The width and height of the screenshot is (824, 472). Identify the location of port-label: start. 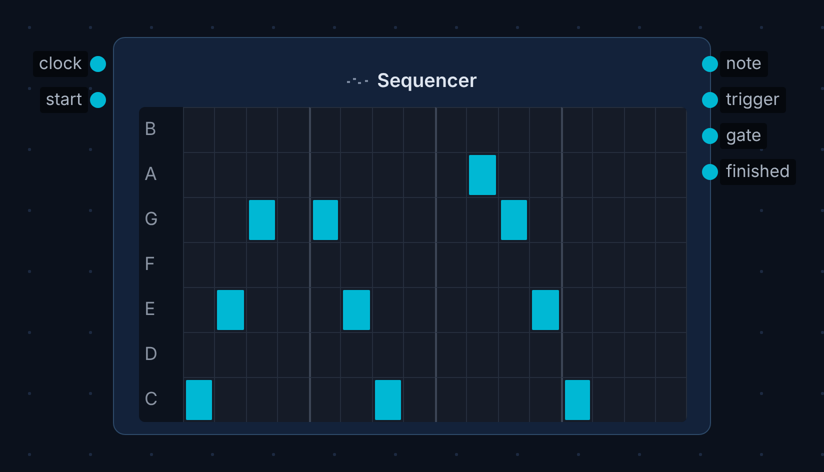
(64, 100).